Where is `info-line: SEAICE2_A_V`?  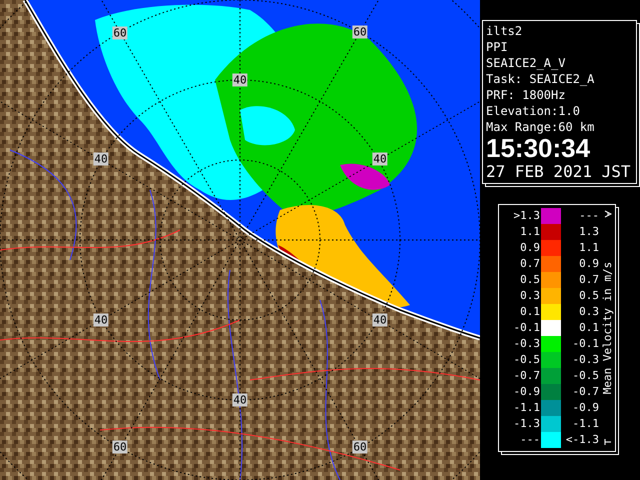
info-line: SEAICE2_A_V is located at coordinates (526, 63).